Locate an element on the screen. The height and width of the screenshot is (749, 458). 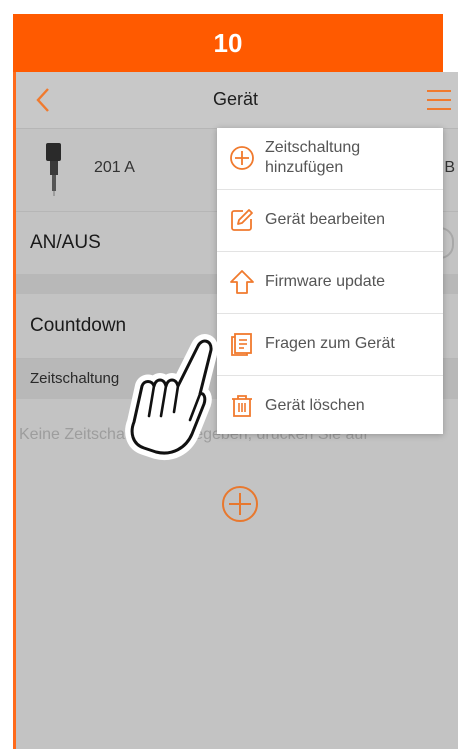
device-name: 201 A is located at coordinates (114, 167).